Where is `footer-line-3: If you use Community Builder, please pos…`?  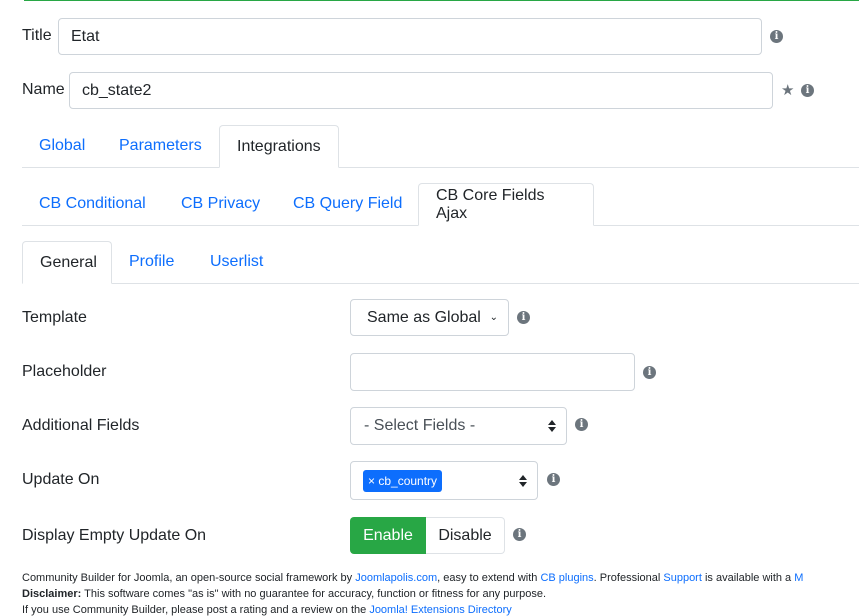 footer-line-3: If you use Community Builder, please pos… is located at coordinates (267, 610).